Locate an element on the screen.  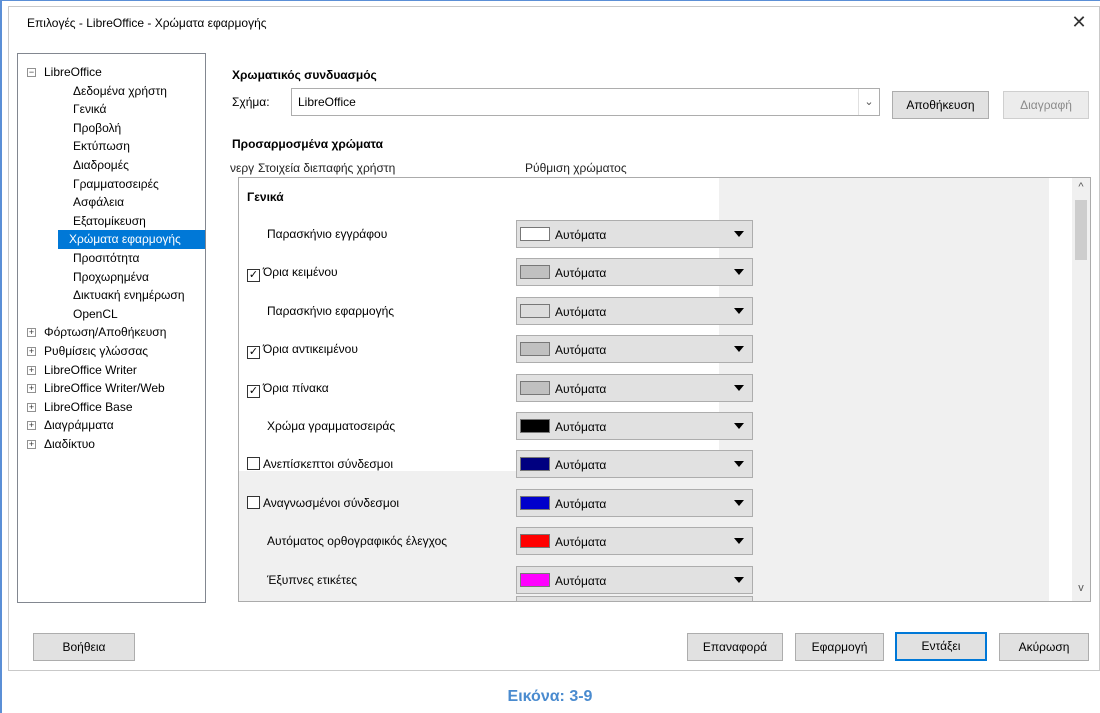
color-option-label: Ανεπίσκεπτοι σύνδεσμοι is located at coordinates (328, 464).